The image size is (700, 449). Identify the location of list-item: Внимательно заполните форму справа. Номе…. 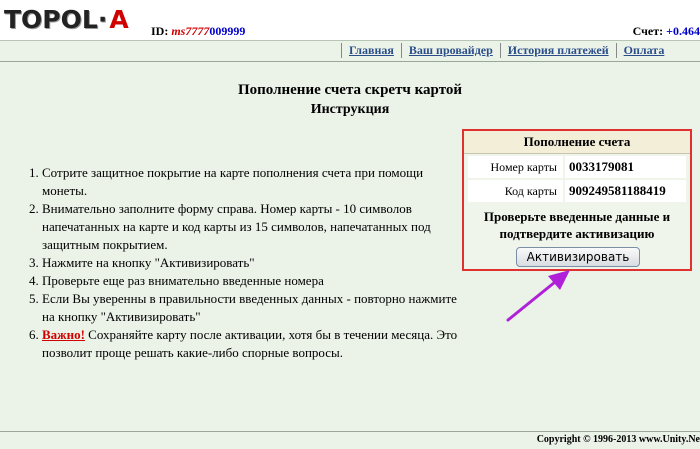
(252, 227).